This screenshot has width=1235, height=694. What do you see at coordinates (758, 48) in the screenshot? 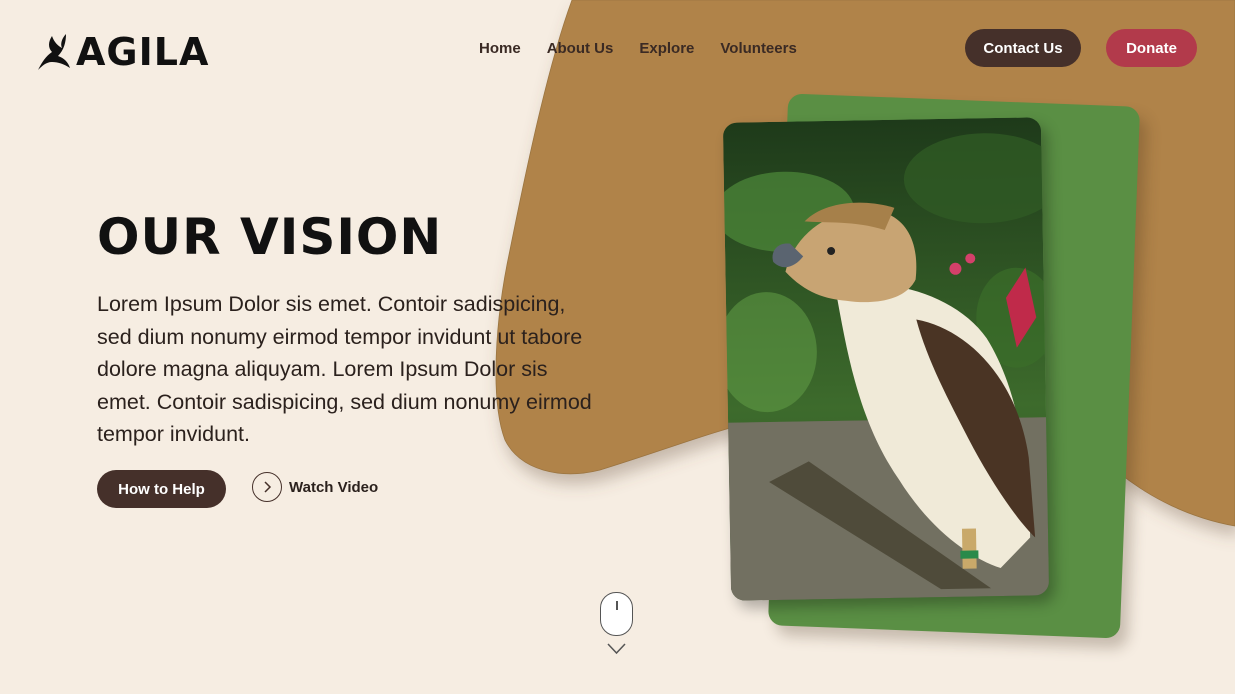
I see `nav-volunteers: Volunteers` at bounding box center [758, 48].